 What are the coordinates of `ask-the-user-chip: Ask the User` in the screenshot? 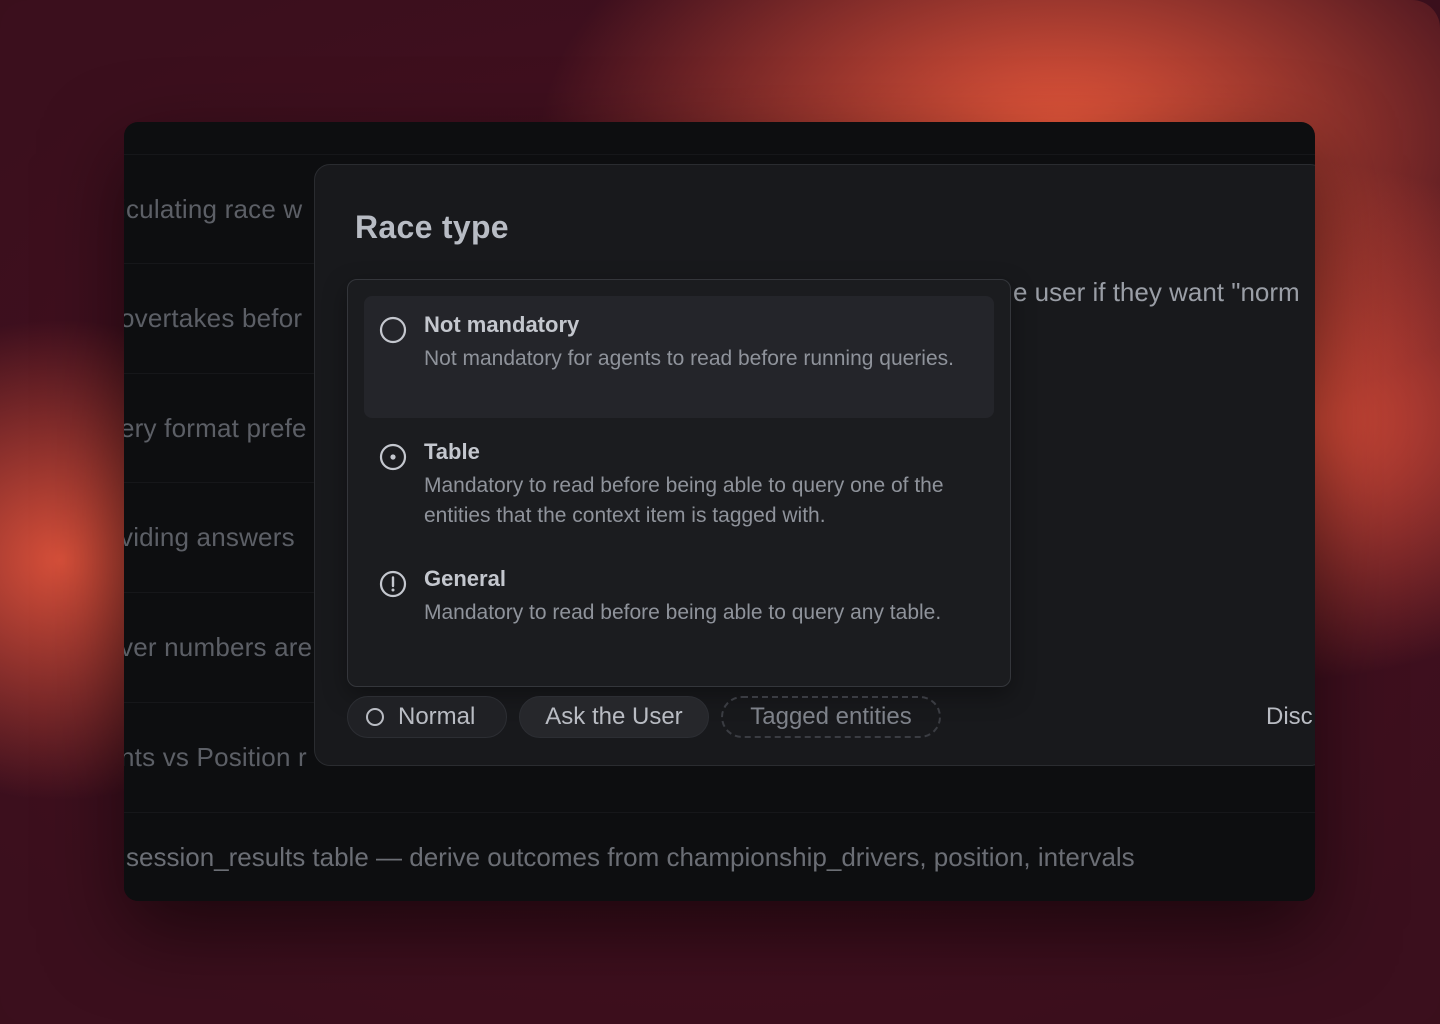 It's located at (614, 717).